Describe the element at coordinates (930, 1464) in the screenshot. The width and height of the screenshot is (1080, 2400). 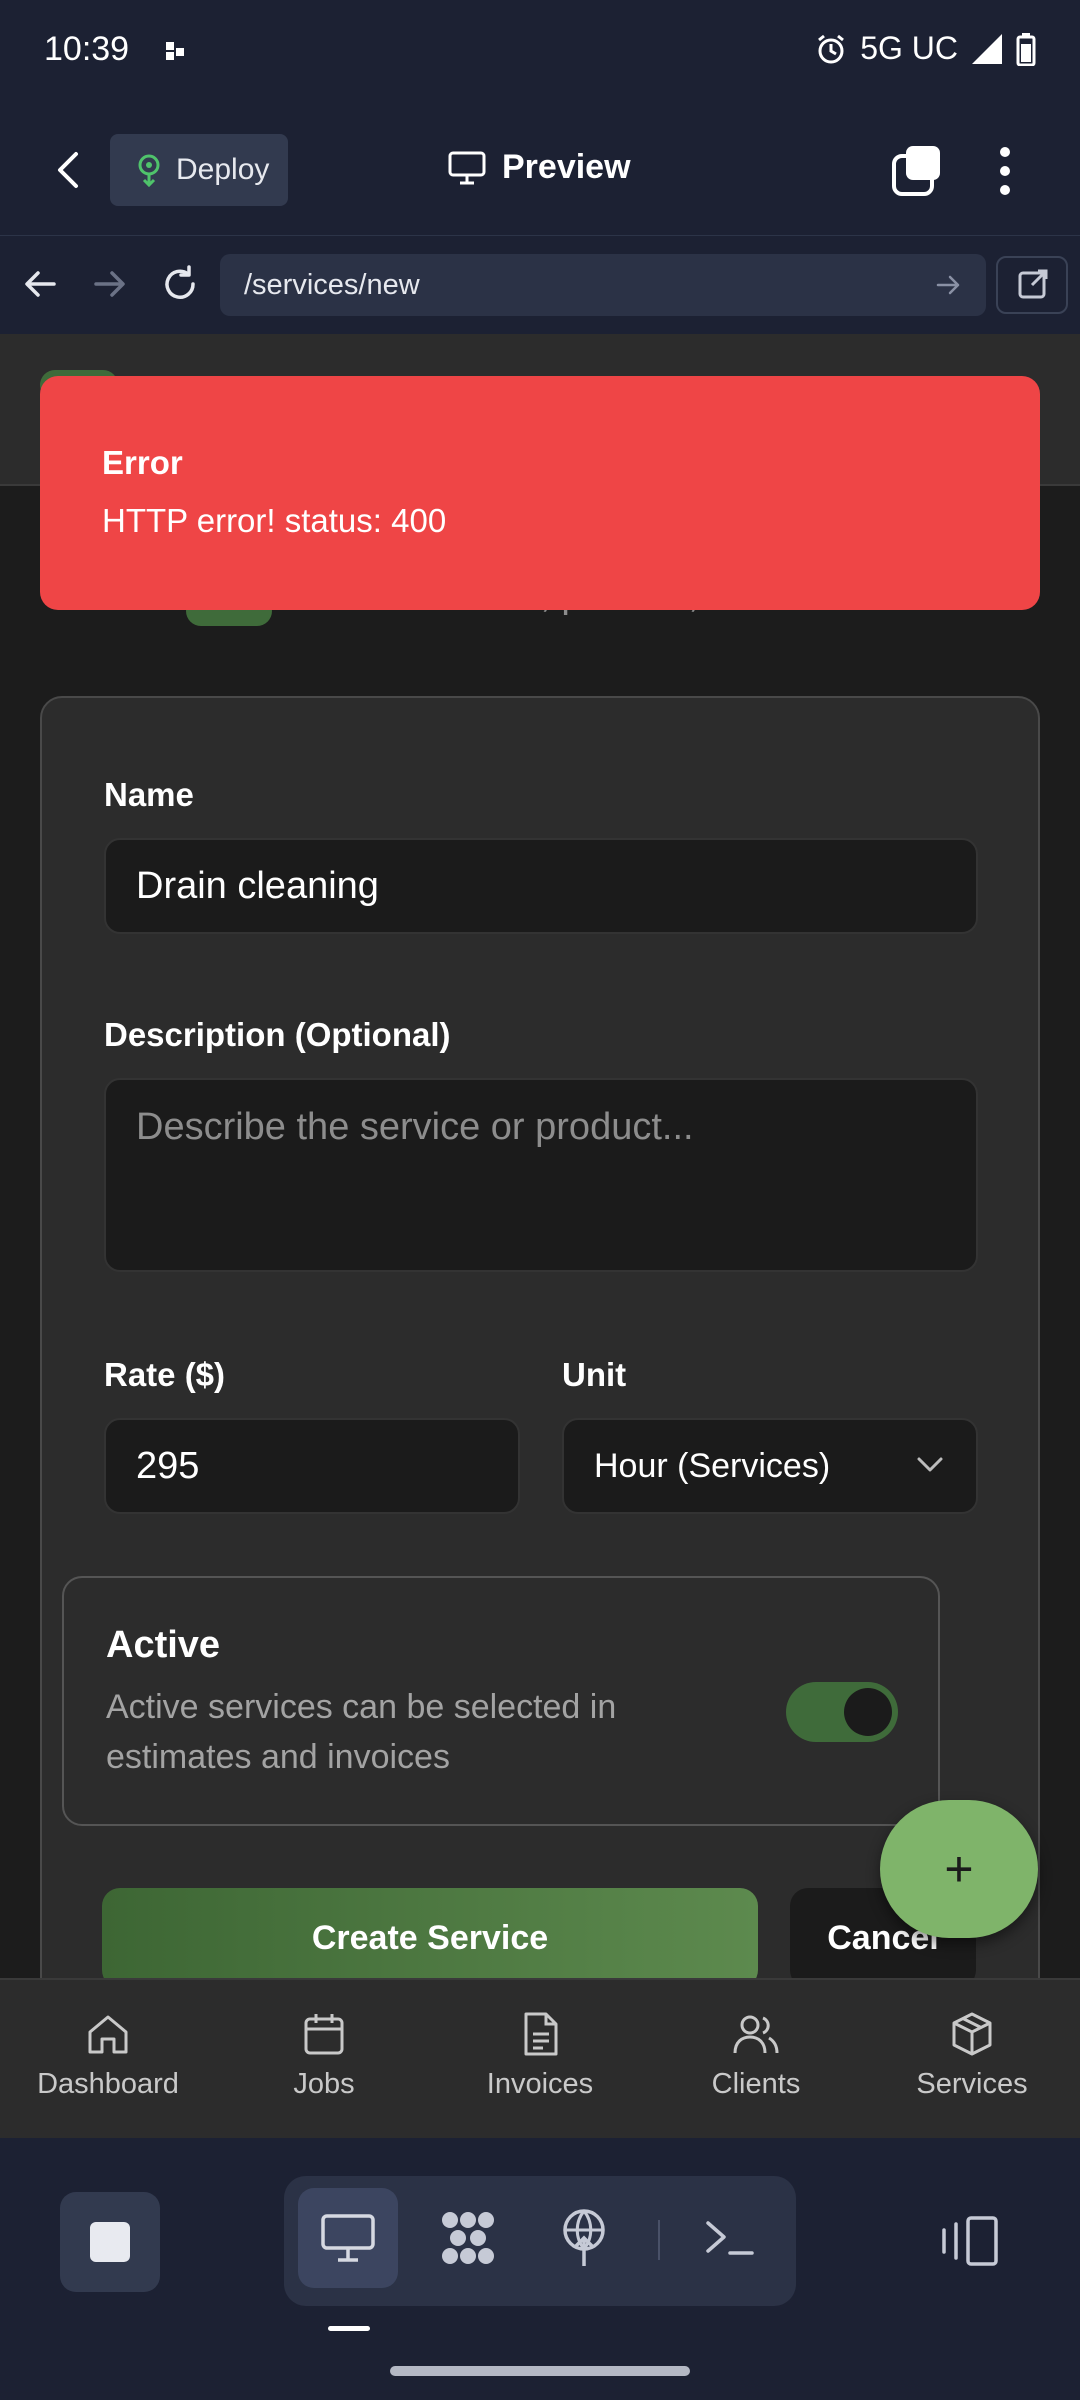
I see `chevron-down-icon` at that location.